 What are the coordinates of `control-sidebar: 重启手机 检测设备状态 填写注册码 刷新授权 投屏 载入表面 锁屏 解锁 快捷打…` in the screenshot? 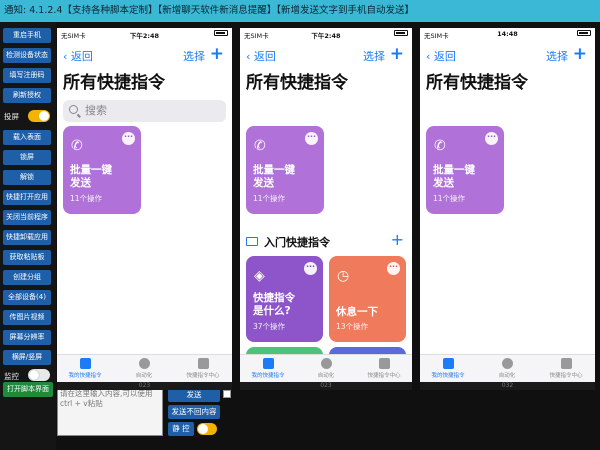 It's located at (28, 236).